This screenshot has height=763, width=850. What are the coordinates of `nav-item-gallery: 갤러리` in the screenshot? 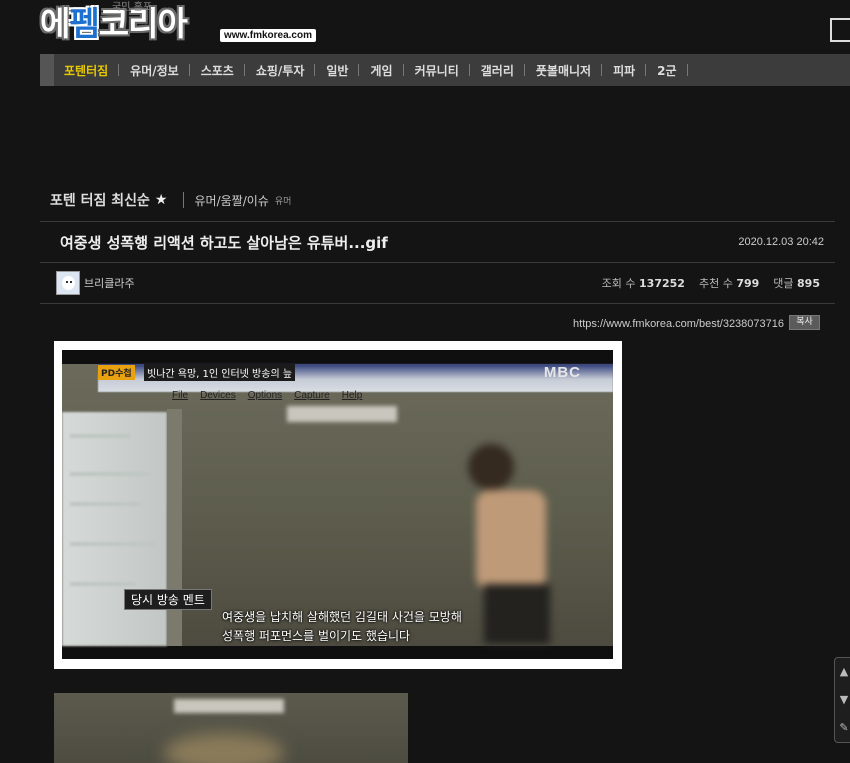 It's located at (498, 70).